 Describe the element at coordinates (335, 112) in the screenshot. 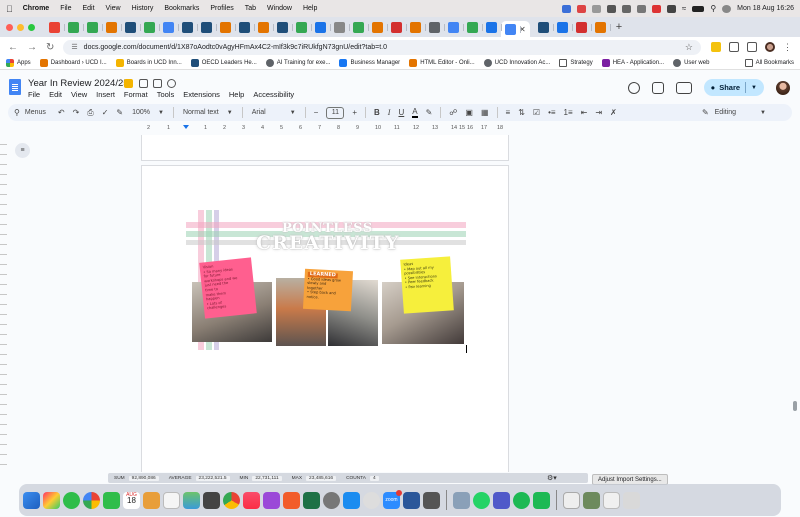

I see `font-size-input: 11` at that location.